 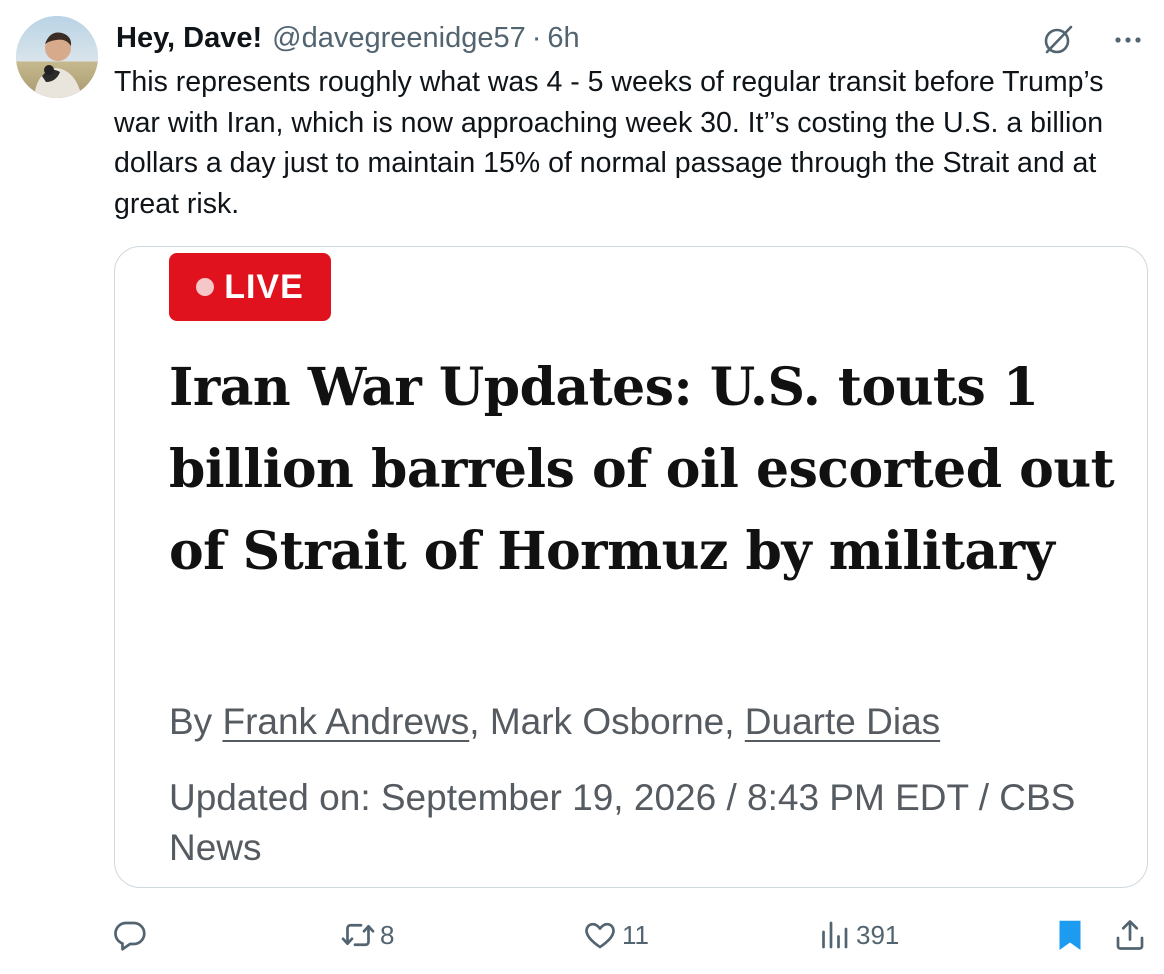 I want to click on timestamp: 6h, so click(x=563, y=38).